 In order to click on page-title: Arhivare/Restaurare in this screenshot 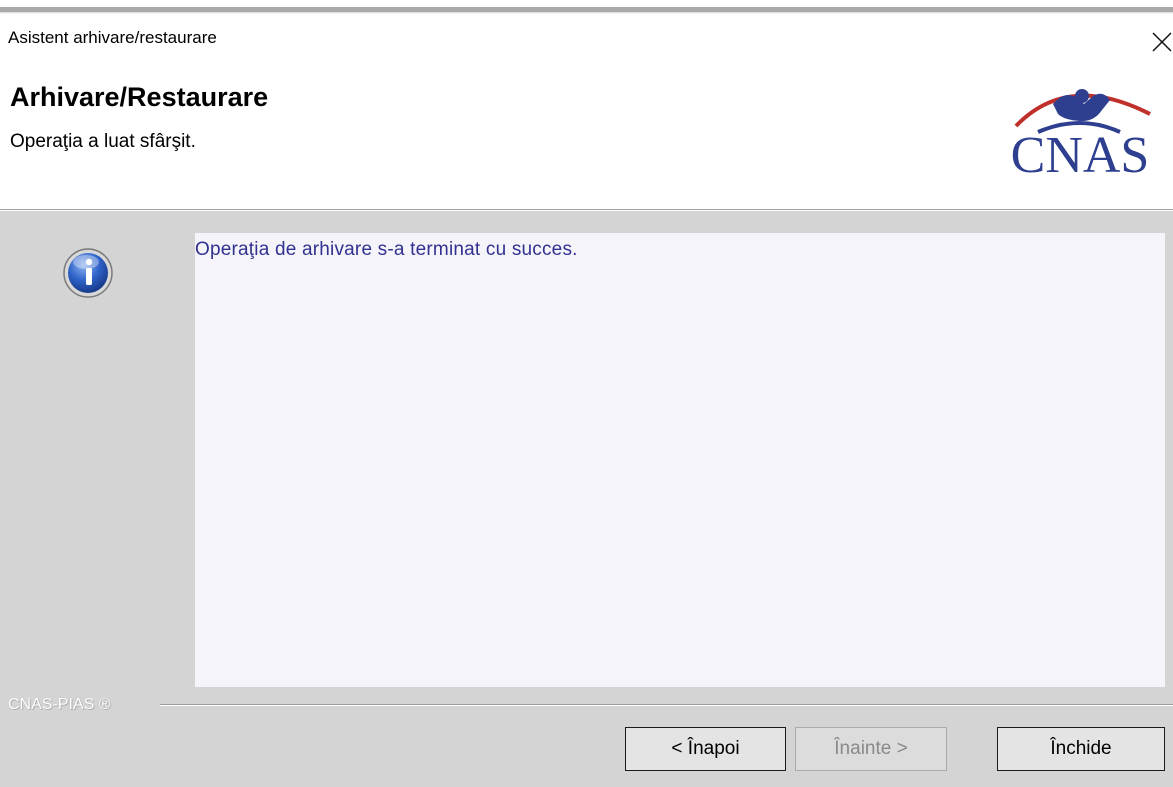, I will do `click(139, 97)`.